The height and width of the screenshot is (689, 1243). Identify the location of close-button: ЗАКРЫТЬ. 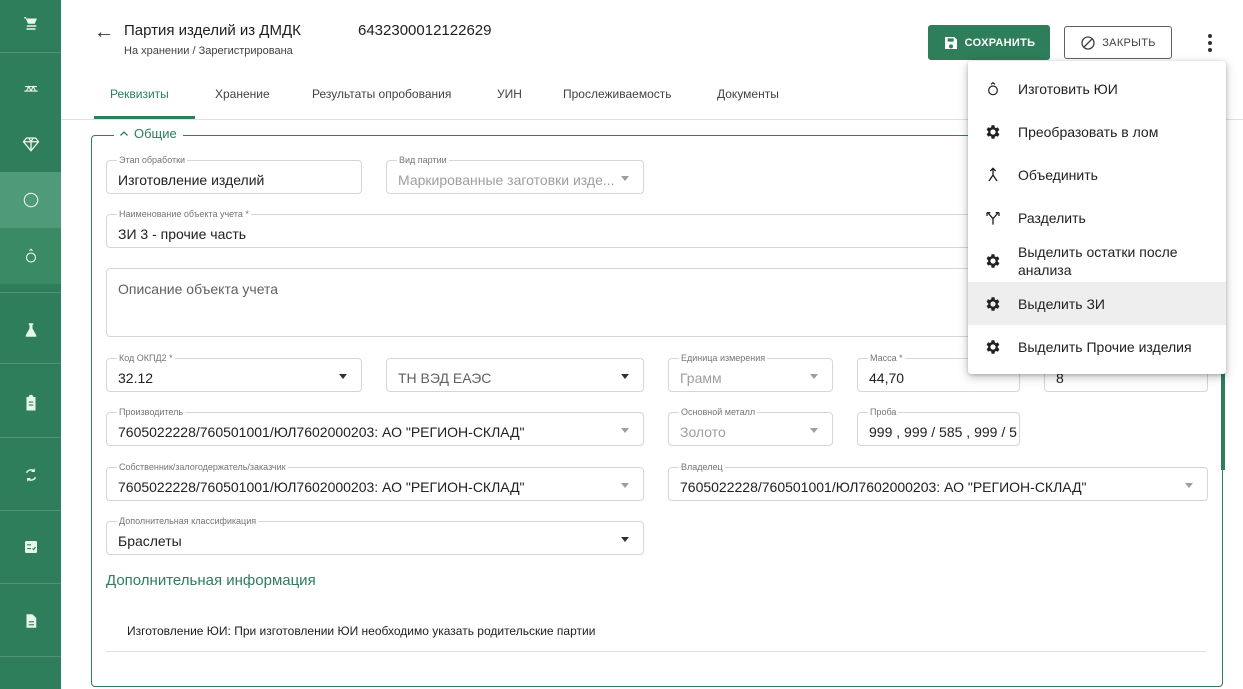
(1118, 42).